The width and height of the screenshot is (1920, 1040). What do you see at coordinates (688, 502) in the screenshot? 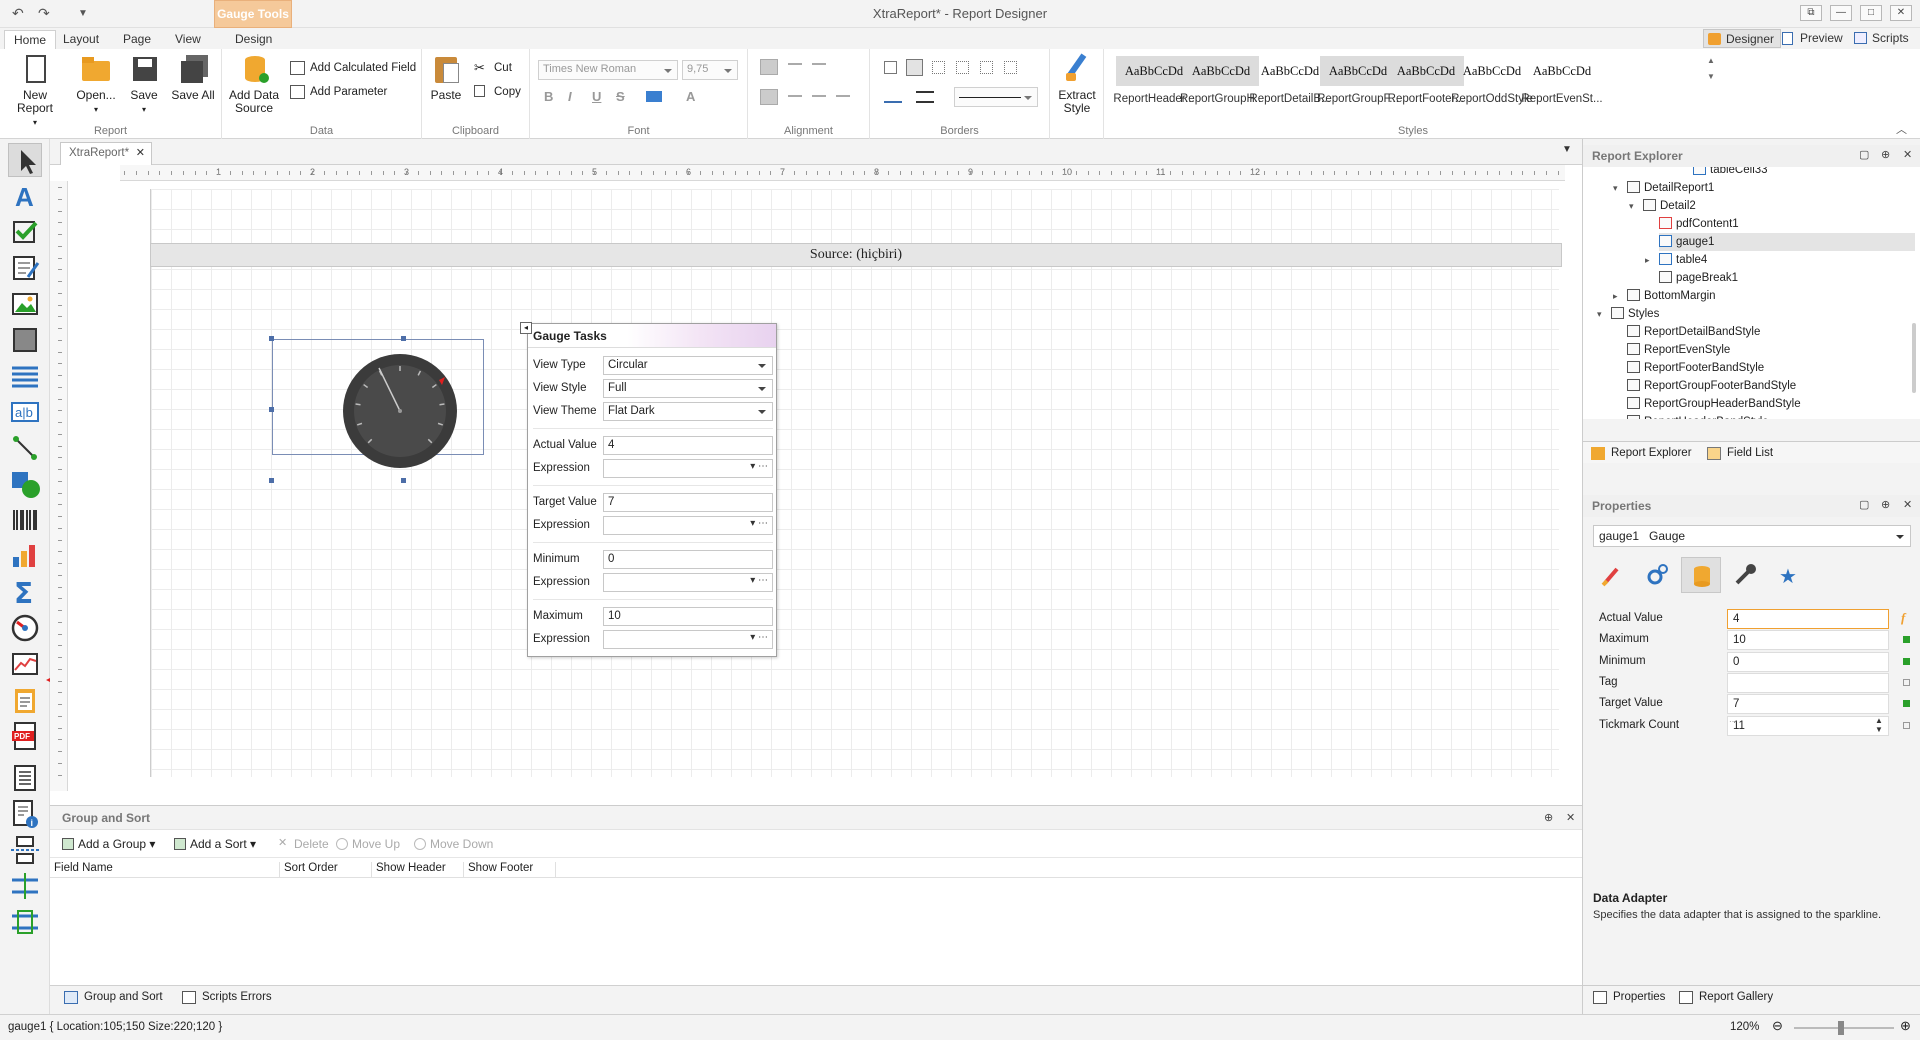
I see `target-value-input: 7` at bounding box center [688, 502].